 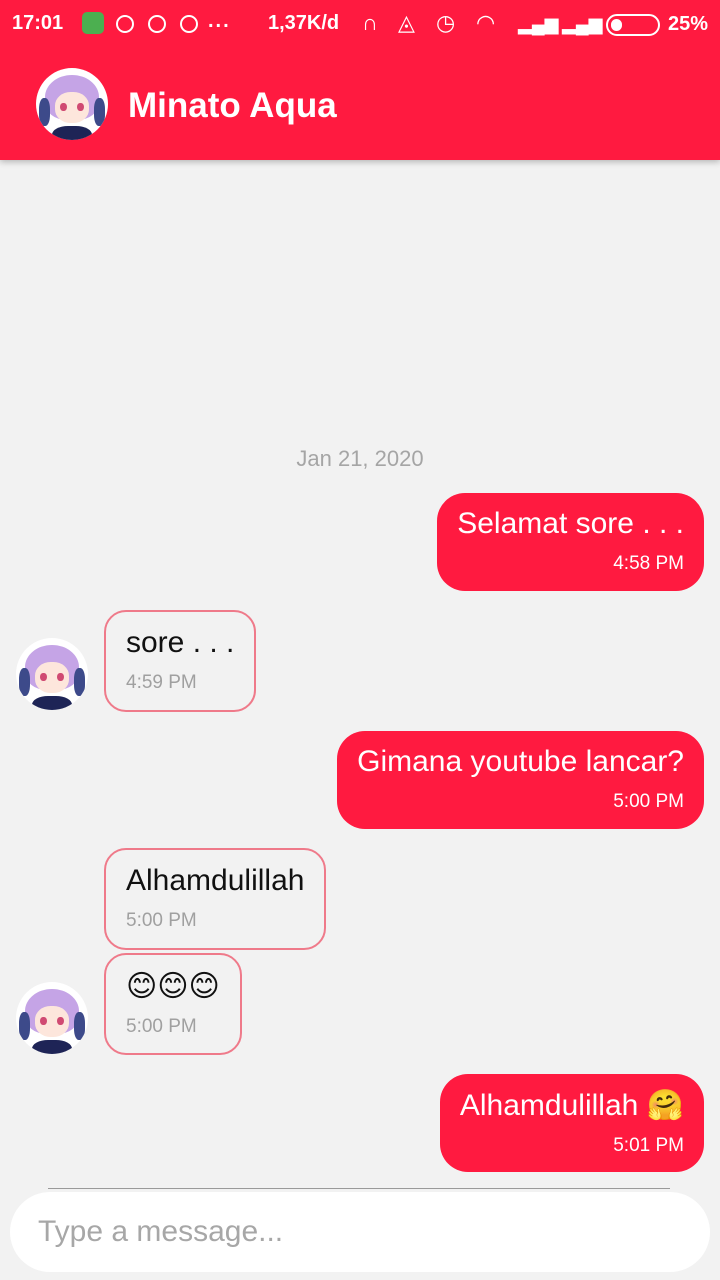 What do you see at coordinates (406, 22) in the screenshot?
I see `bell-off-icon: ◬` at bounding box center [406, 22].